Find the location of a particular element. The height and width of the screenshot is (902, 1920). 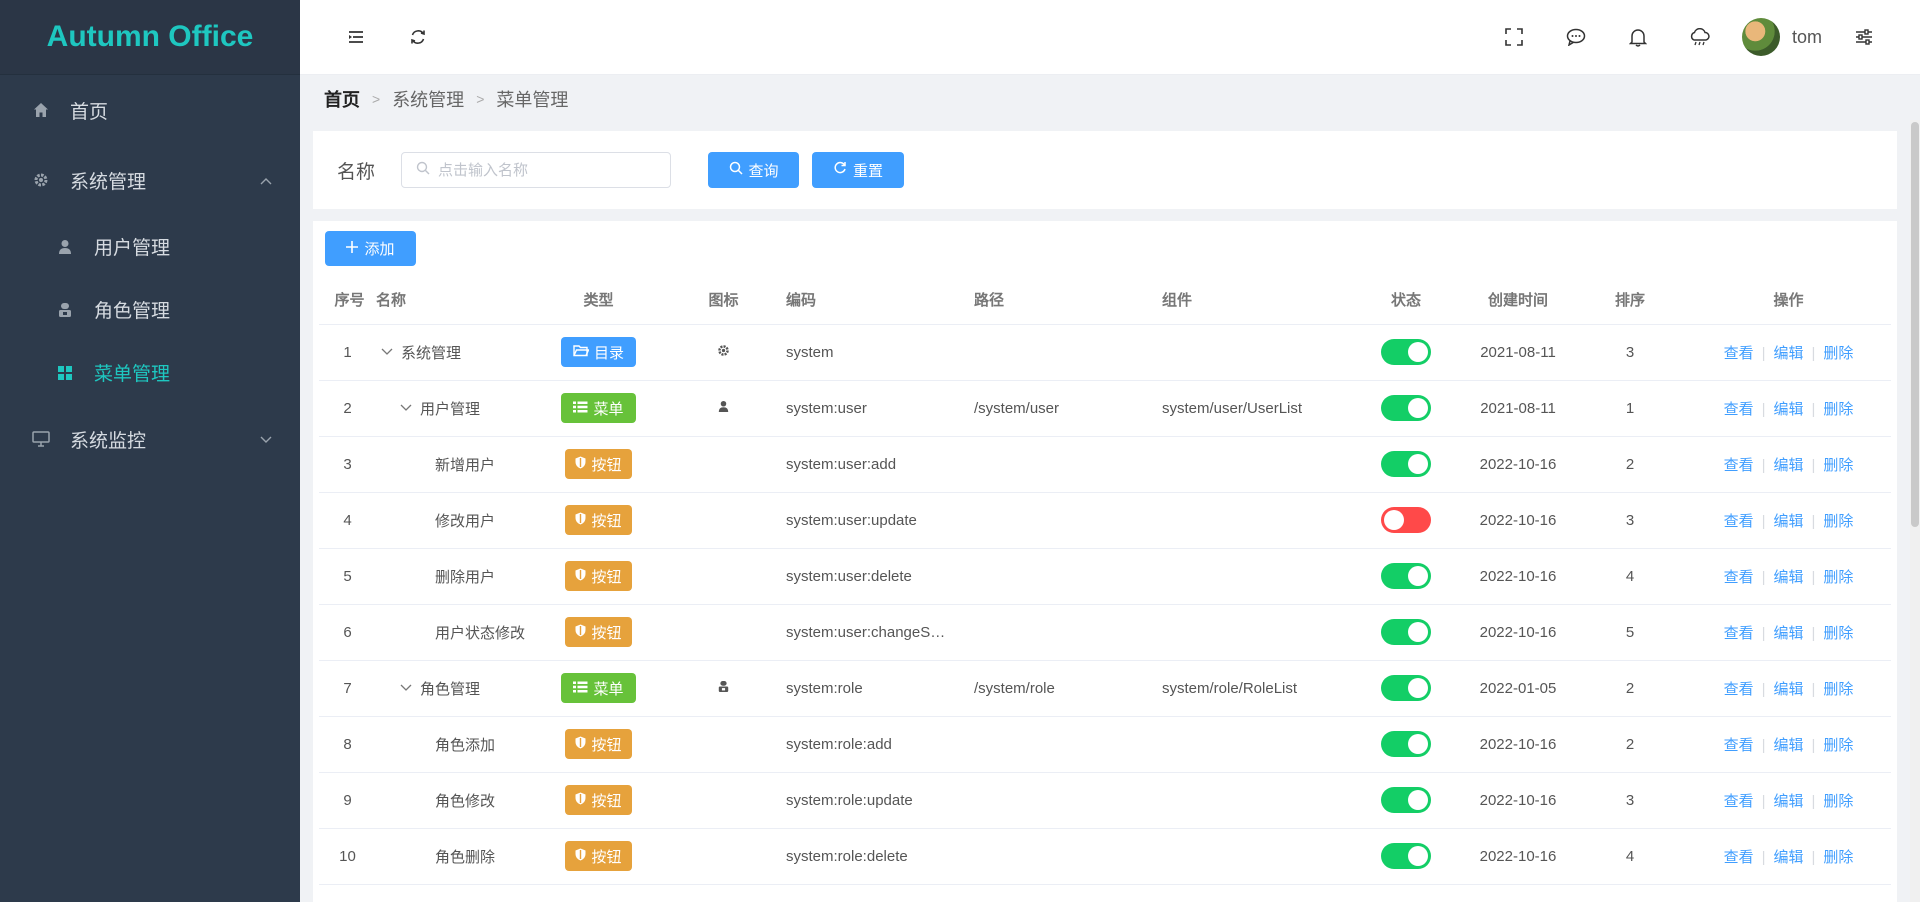

row-index: 6 is located at coordinates (347, 632).